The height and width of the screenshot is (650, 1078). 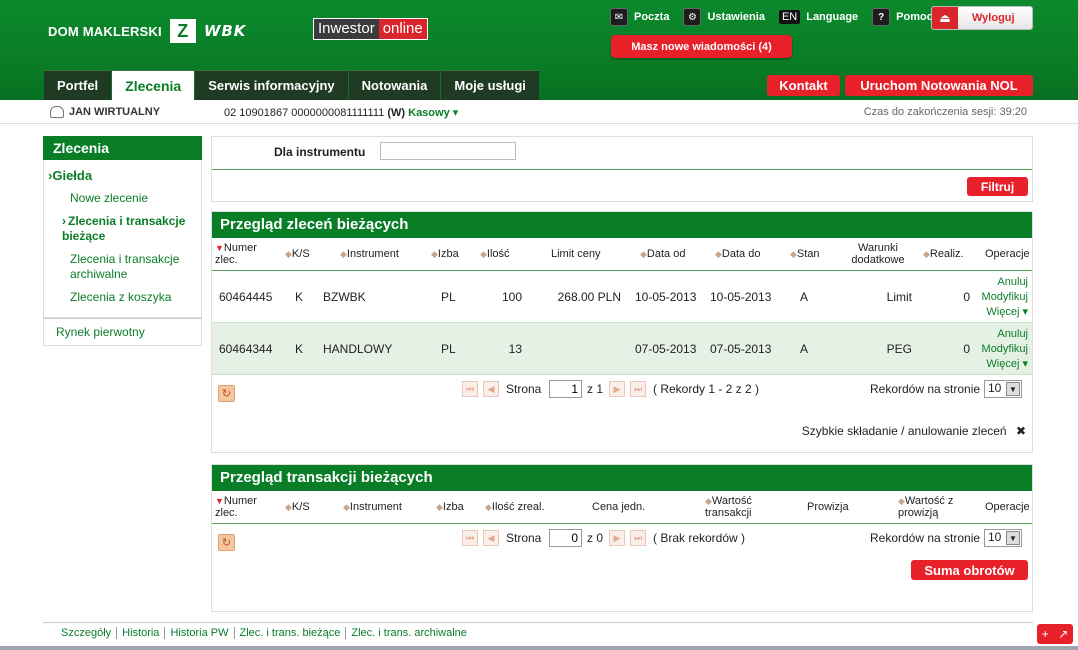 What do you see at coordinates (939, 85) in the screenshot?
I see `launch-nol-button: Uruchom Notowania NOL` at bounding box center [939, 85].